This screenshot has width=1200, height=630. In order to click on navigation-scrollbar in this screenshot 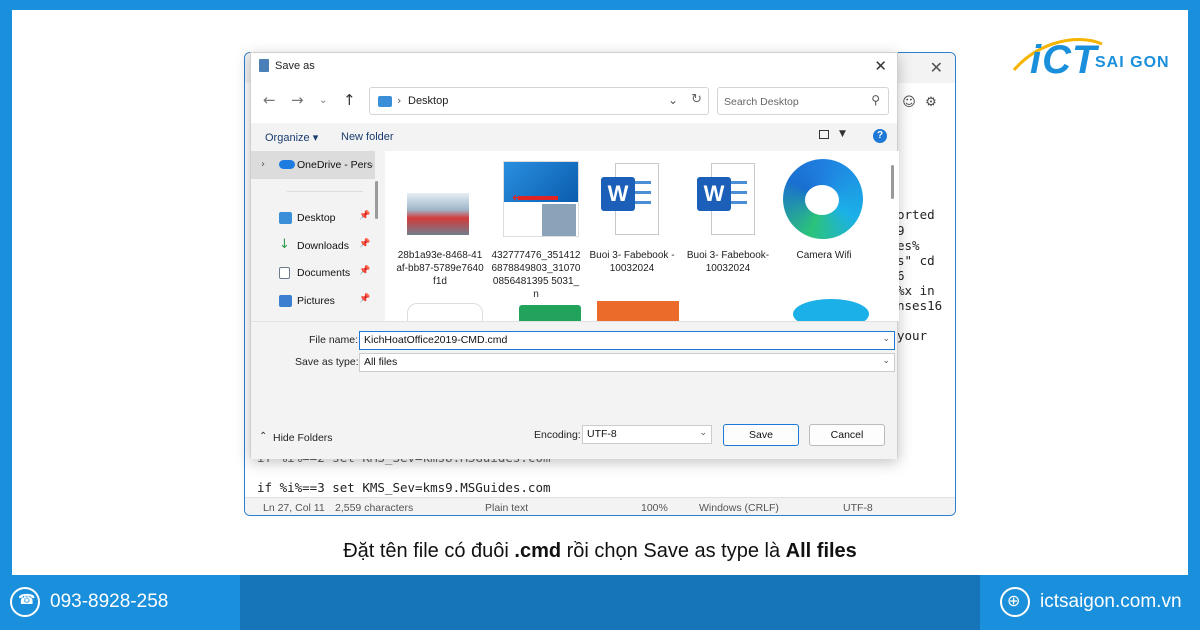, I will do `click(376, 200)`.